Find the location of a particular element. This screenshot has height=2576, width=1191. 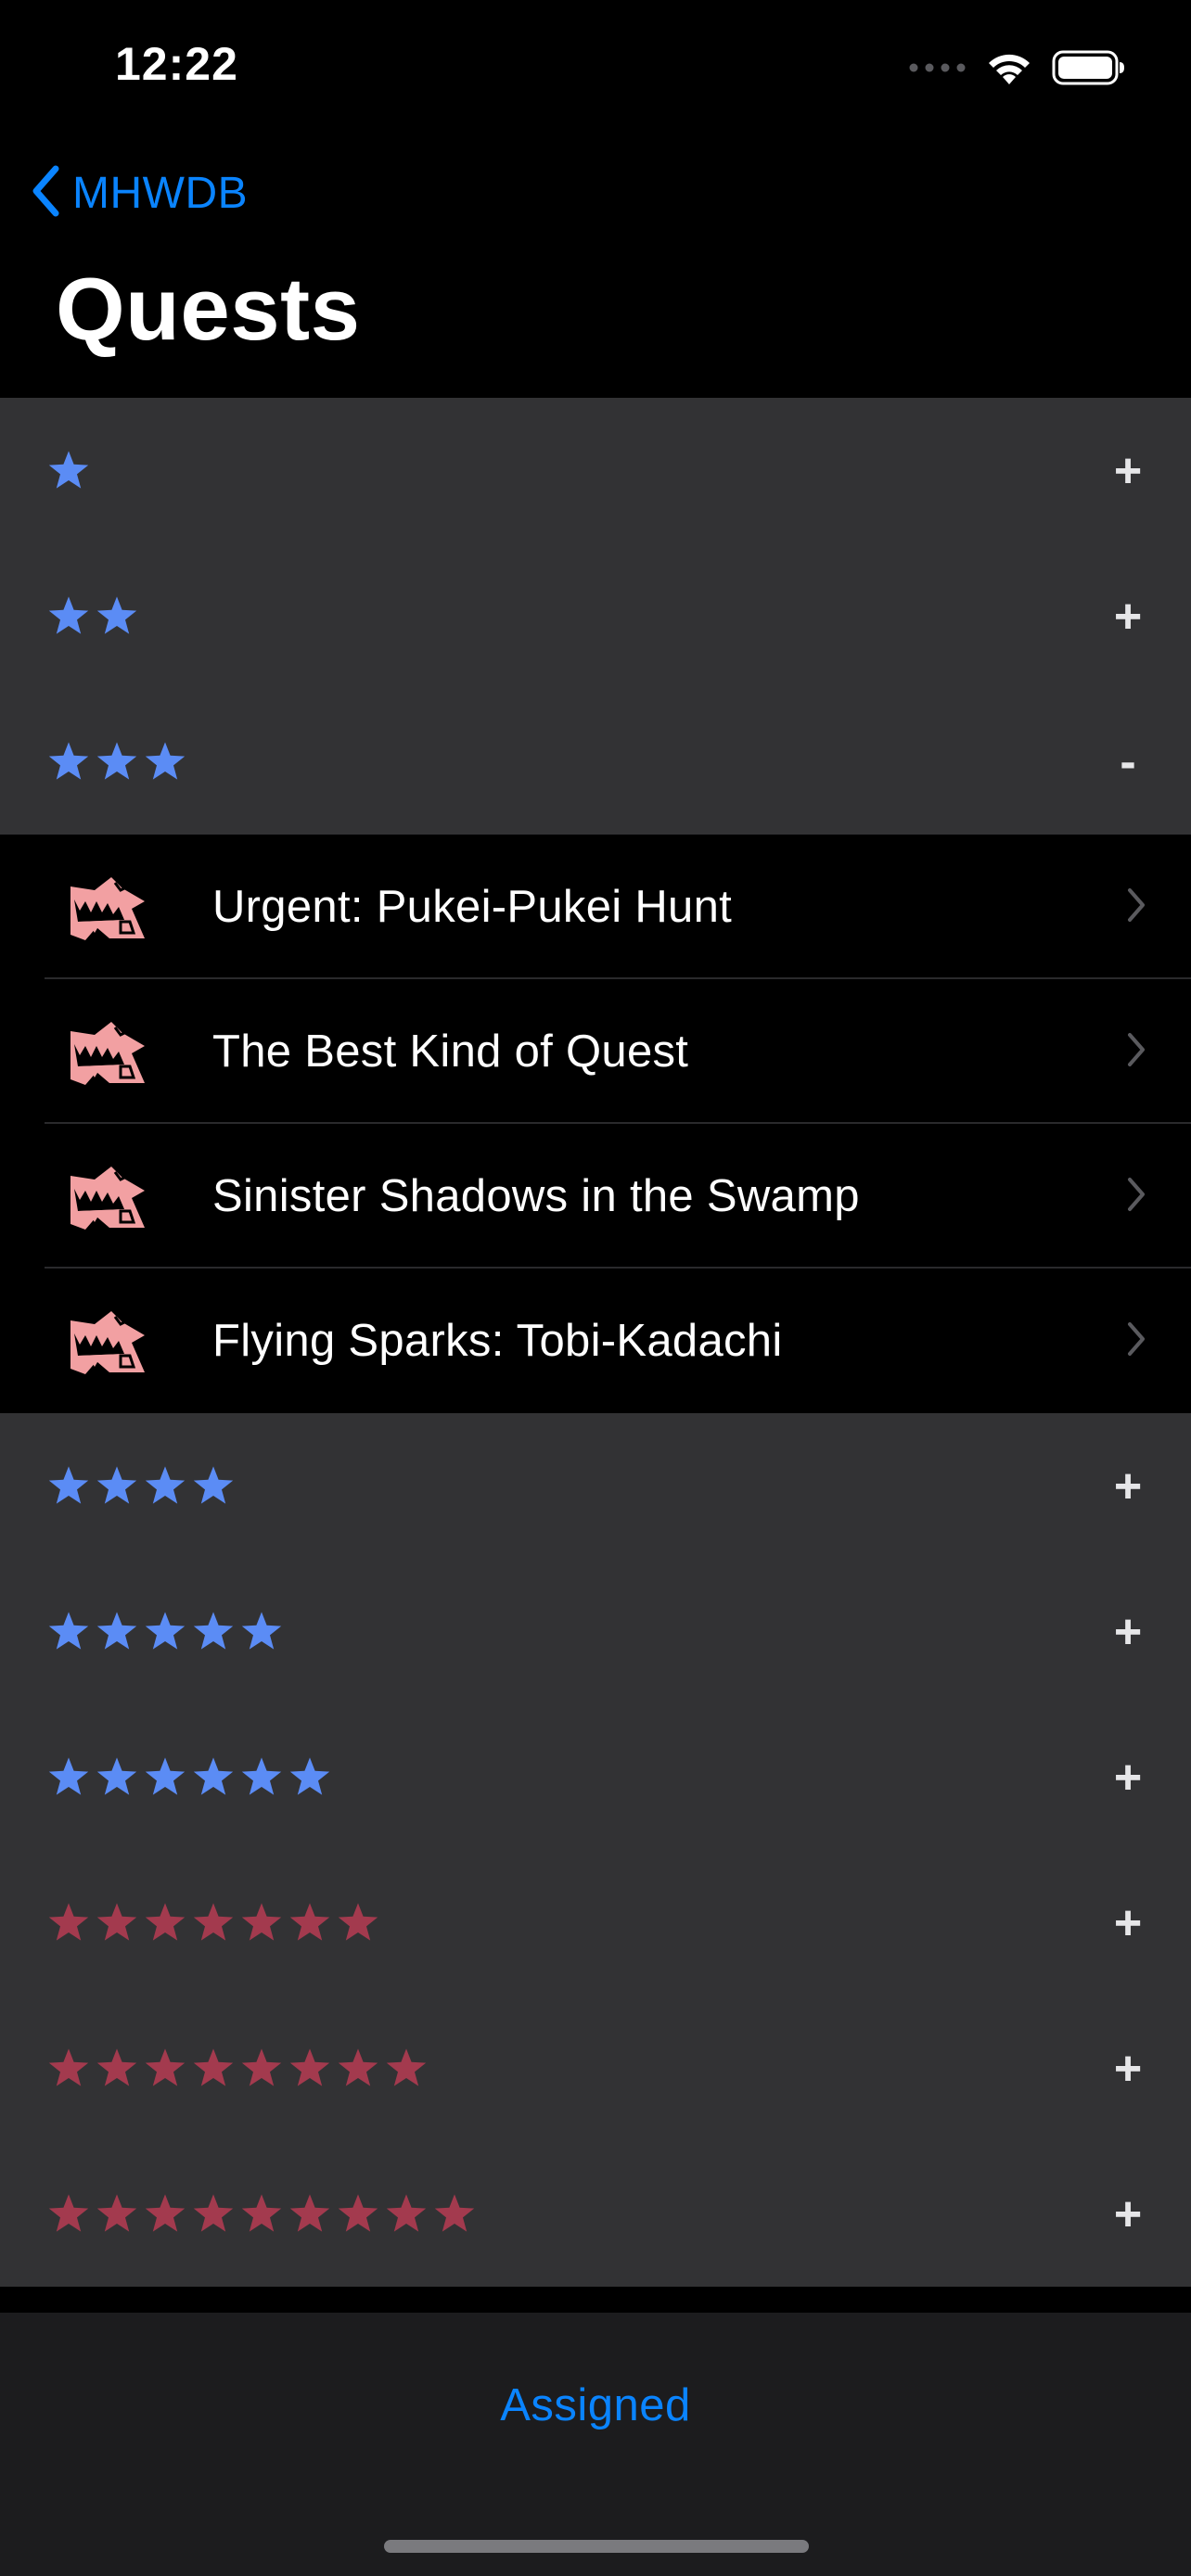

section-header-1-star: + is located at coordinates (595, 470).